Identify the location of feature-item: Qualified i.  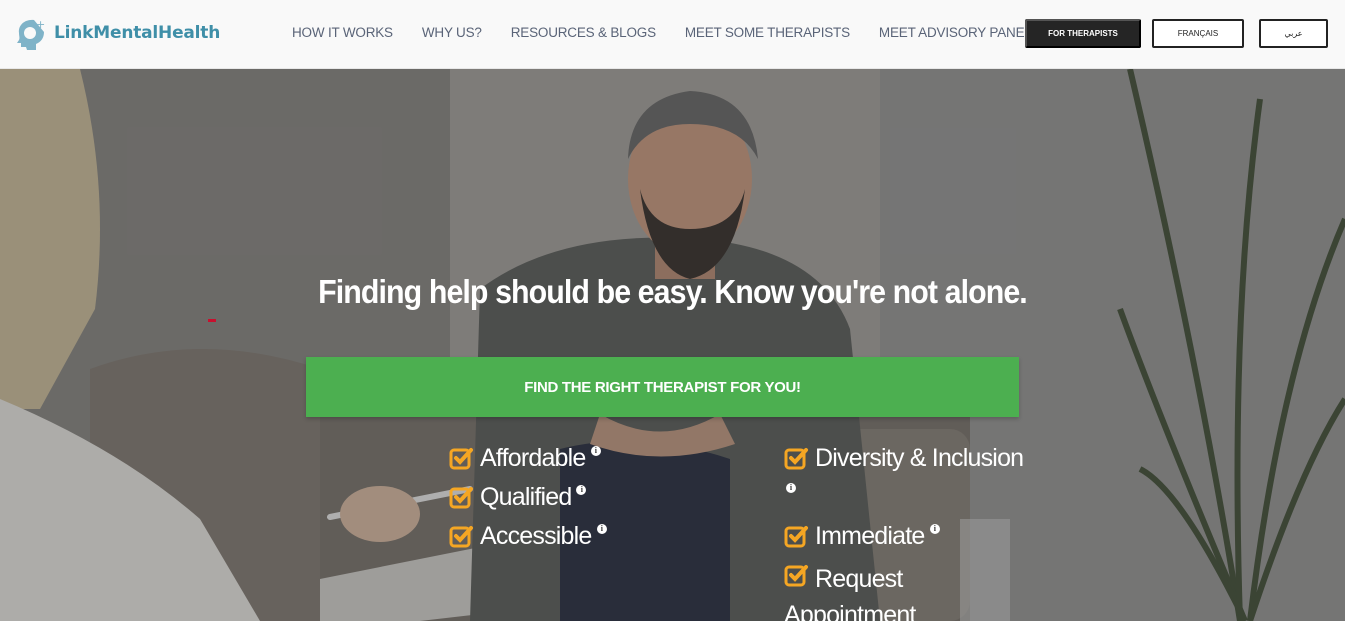
(574, 502).